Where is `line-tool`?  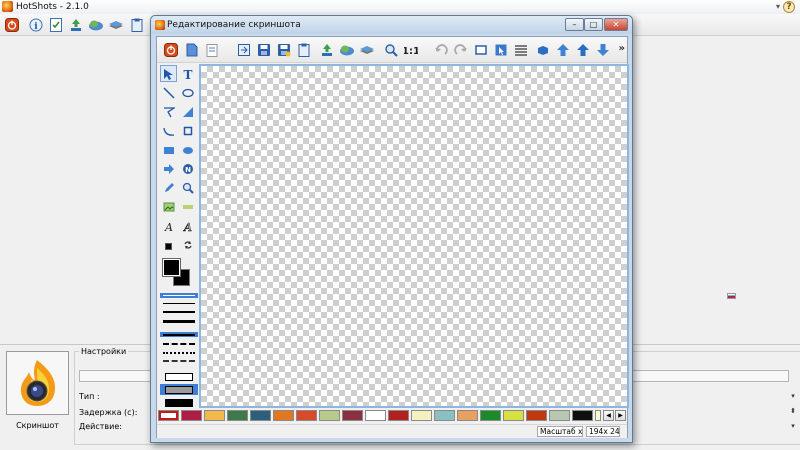 line-tool is located at coordinates (168, 92).